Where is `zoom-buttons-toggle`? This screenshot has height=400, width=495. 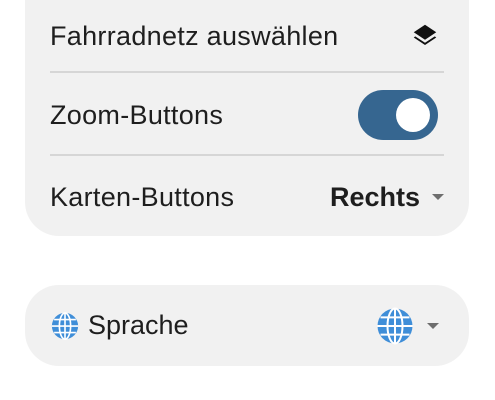
zoom-buttons-toggle is located at coordinates (398, 115).